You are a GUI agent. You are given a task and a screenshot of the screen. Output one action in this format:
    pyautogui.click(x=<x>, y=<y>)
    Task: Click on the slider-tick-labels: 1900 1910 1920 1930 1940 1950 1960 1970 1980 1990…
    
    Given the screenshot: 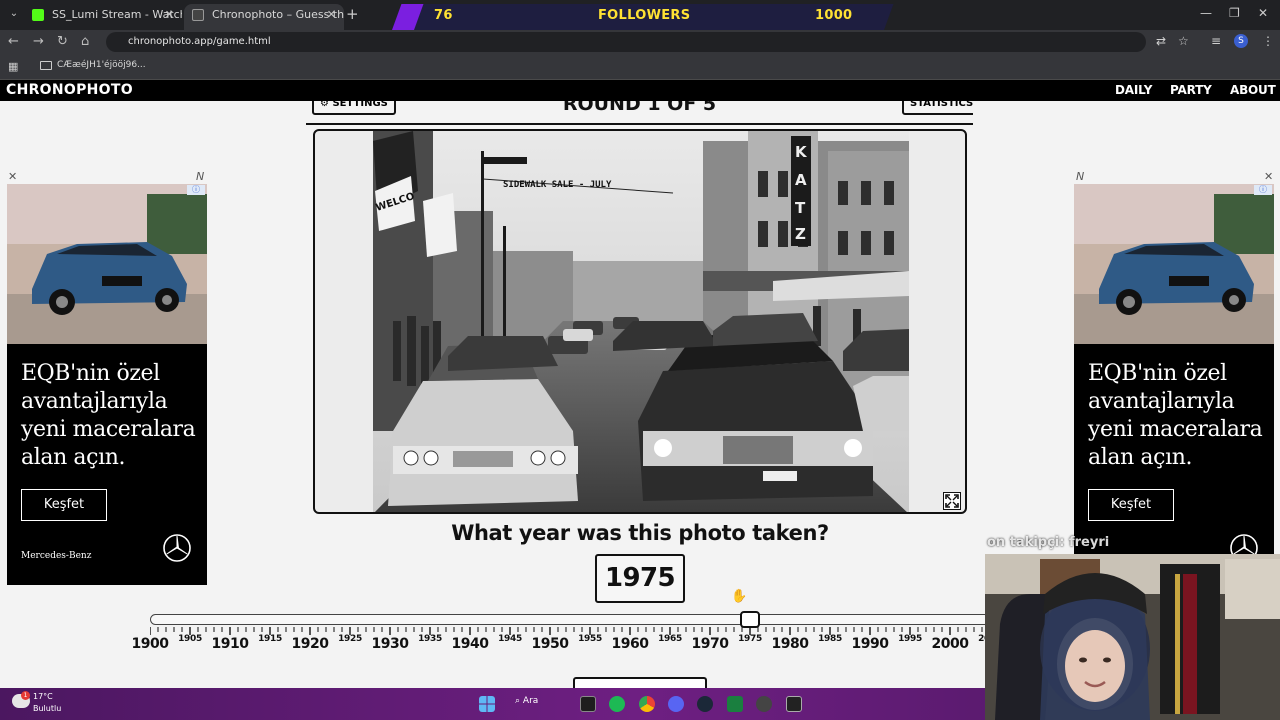 What is the action you would take?
    pyautogui.click(x=567, y=643)
    